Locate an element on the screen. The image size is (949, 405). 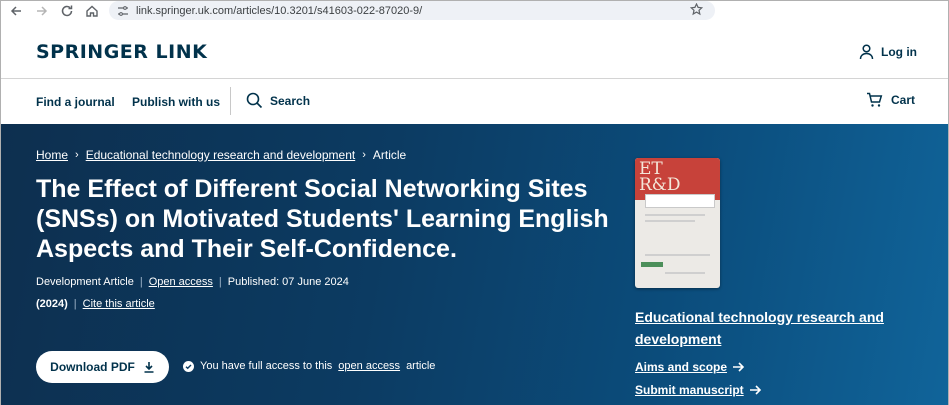
search-icon is located at coordinates (254, 100).